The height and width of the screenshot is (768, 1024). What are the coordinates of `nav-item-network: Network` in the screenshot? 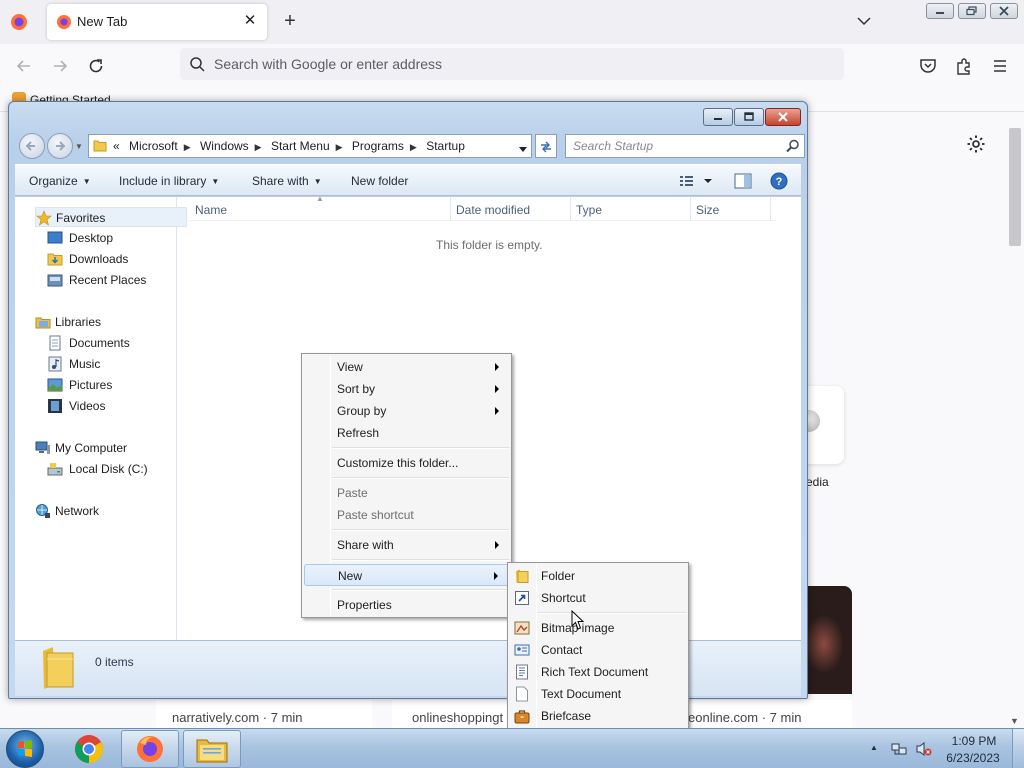 It's located at (100, 511).